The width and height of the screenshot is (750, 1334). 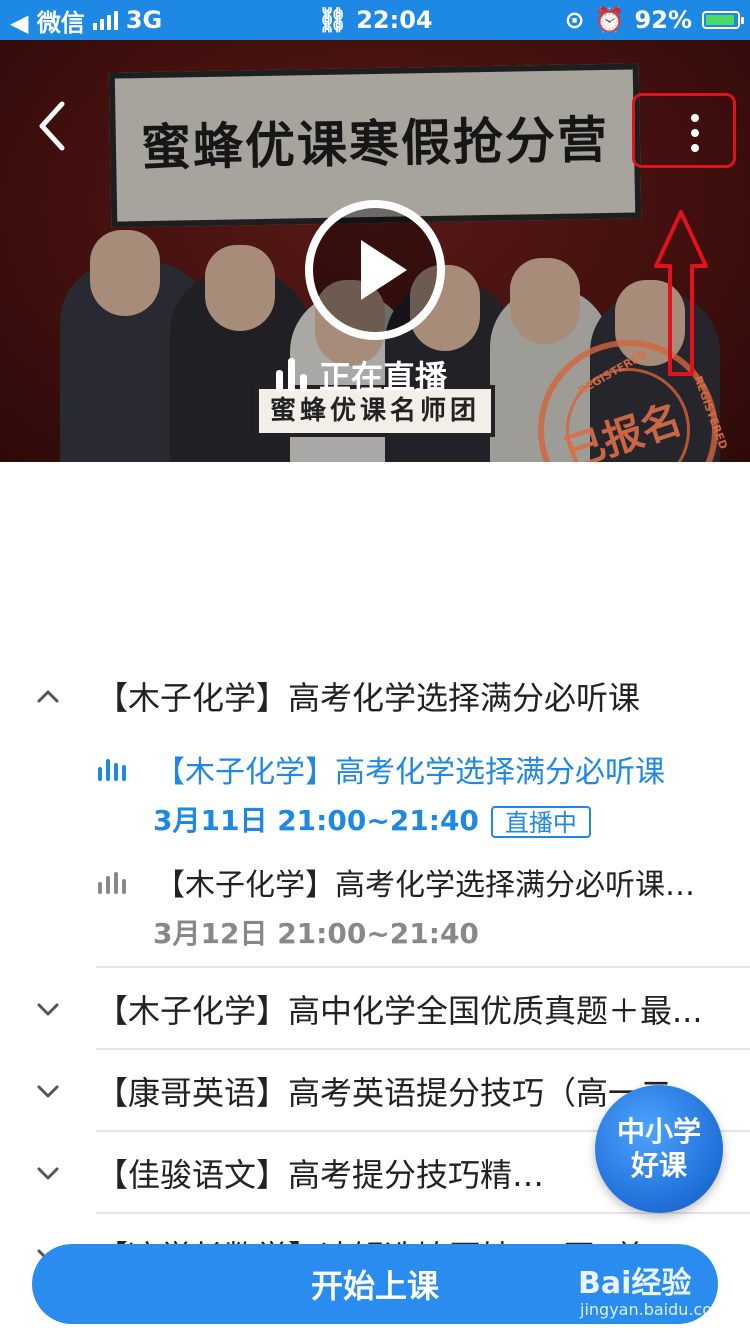 What do you see at coordinates (328, 1175) in the screenshot?
I see `section-title: 【佳骏语文】高考提分技巧精品课` at bounding box center [328, 1175].